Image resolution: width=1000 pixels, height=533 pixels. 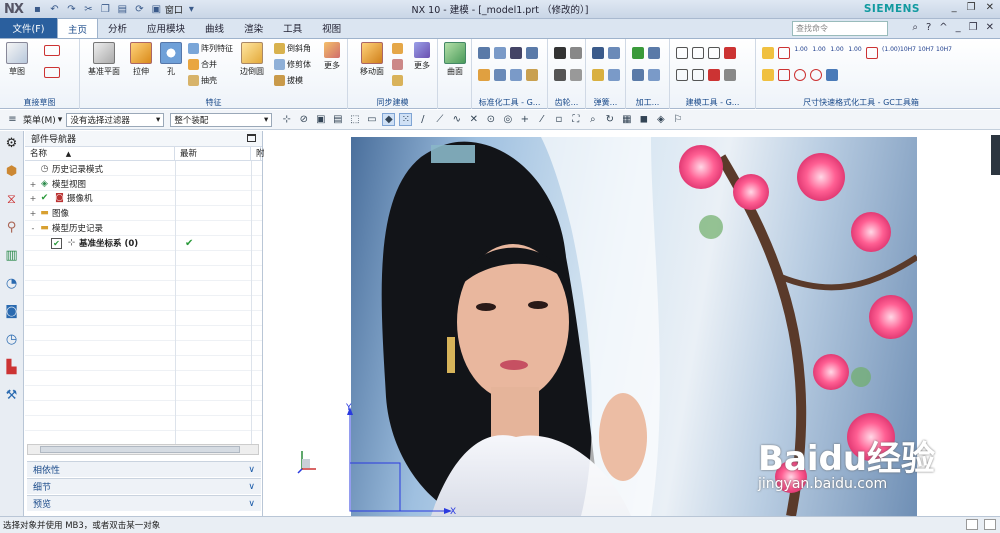 I want to click on edge-blend-button: 边倒圆, so click(x=252, y=59).